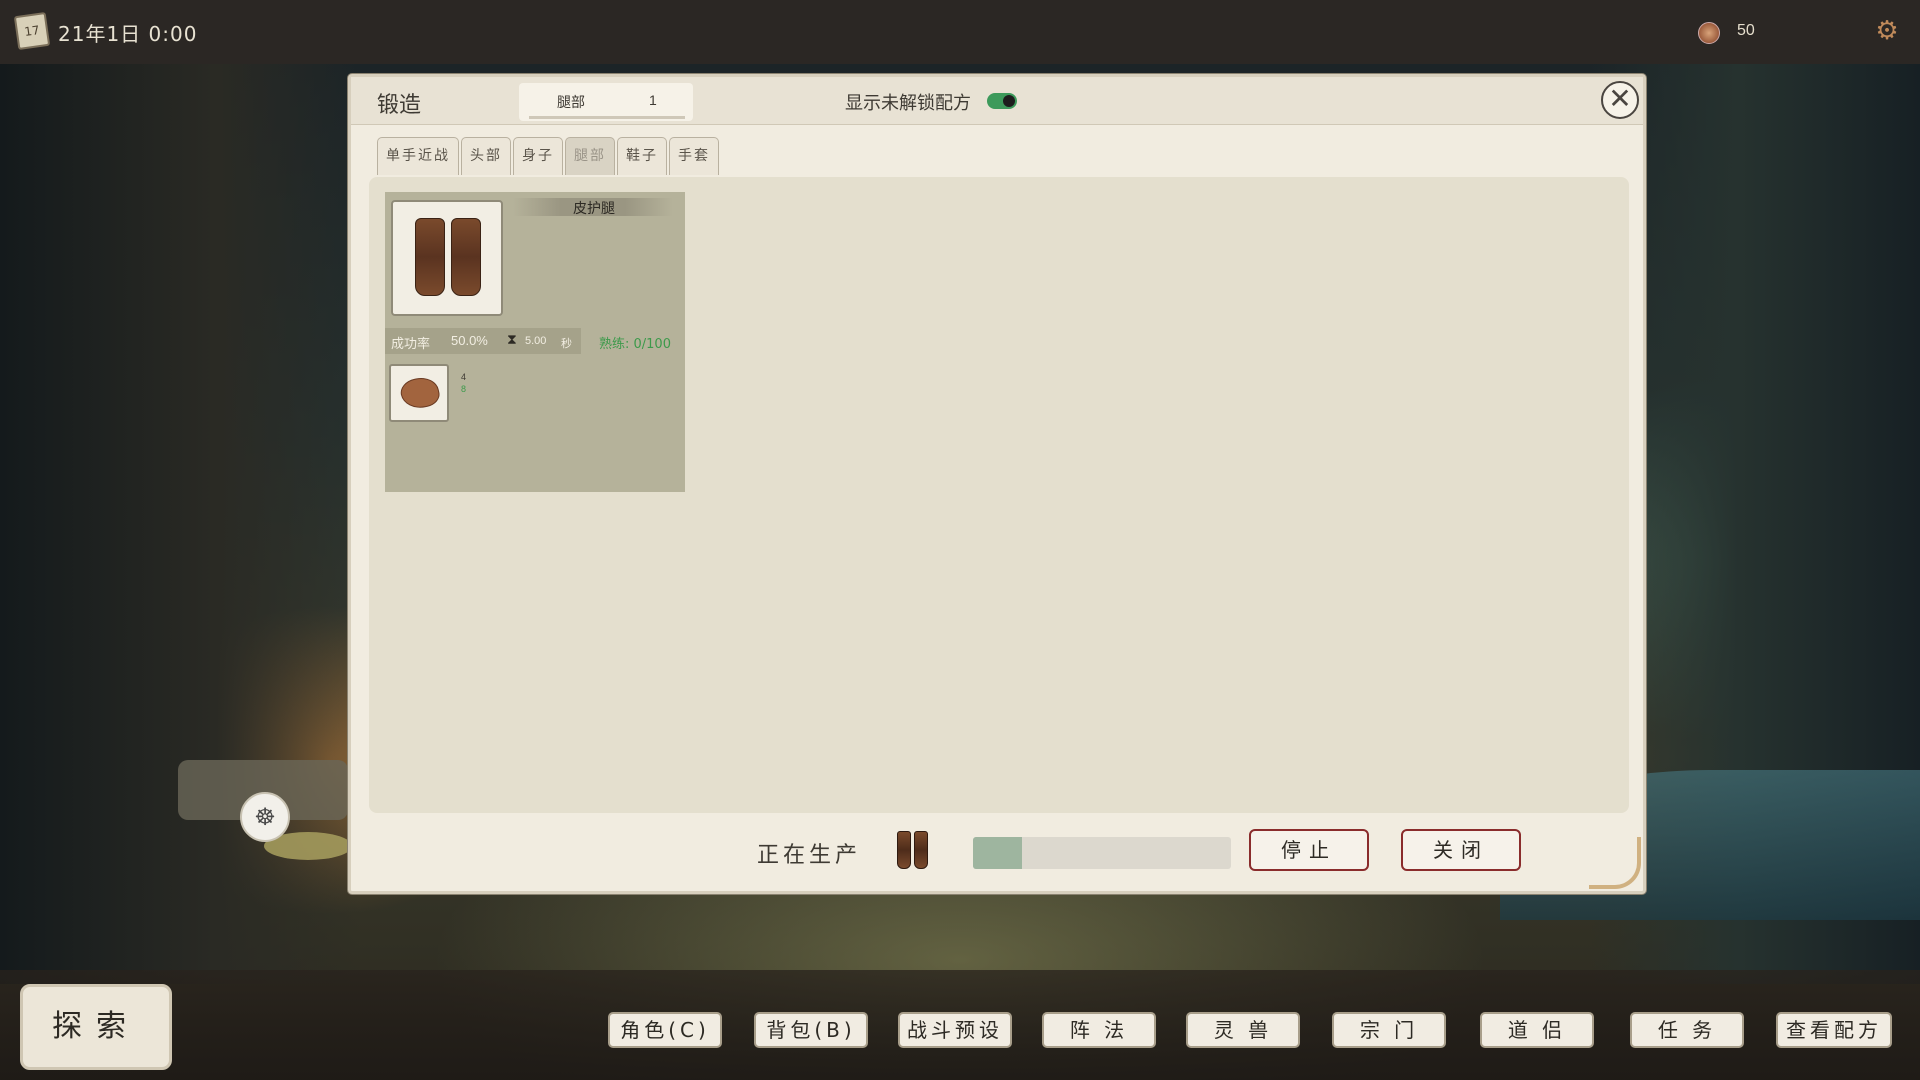  What do you see at coordinates (1615, 863) in the screenshot?
I see `corner-ornament` at bounding box center [1615, 863].